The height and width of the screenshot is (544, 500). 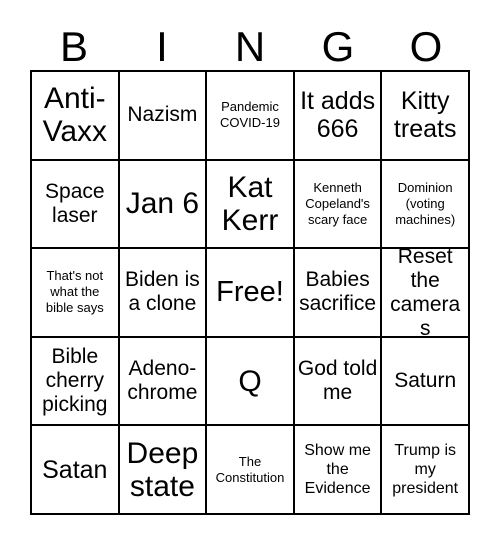 I want to click on bingo-cell-label: Show me the Evidence, so click(x=337, y=470).